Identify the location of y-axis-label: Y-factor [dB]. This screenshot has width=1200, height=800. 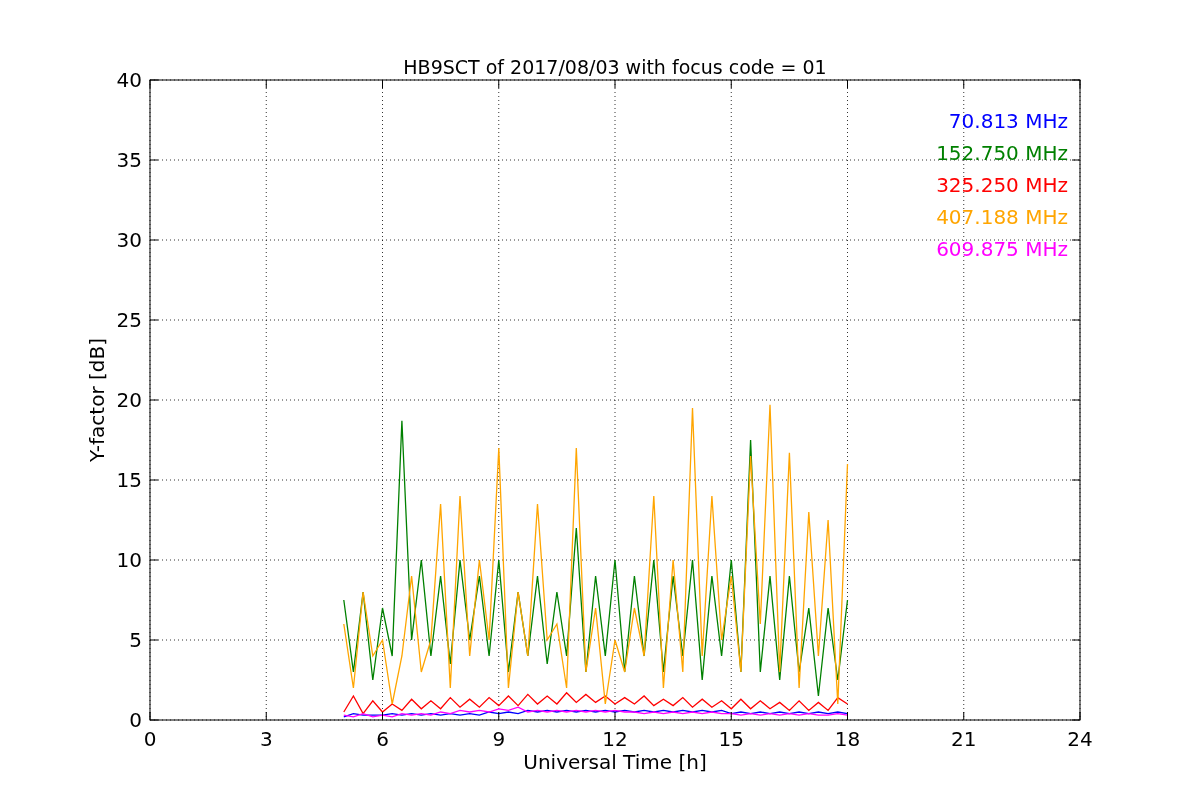
(97, 400).